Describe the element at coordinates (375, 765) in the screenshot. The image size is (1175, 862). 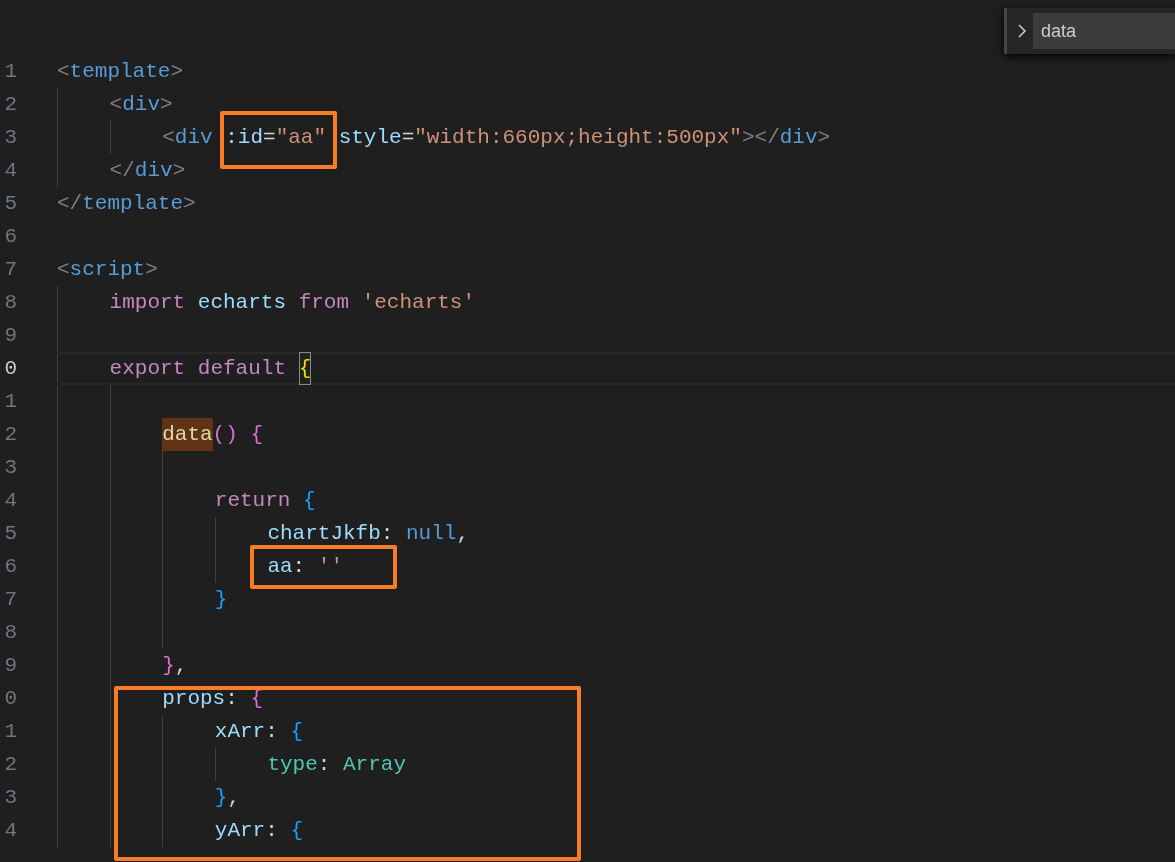
I see `code-token: Array` at that location.